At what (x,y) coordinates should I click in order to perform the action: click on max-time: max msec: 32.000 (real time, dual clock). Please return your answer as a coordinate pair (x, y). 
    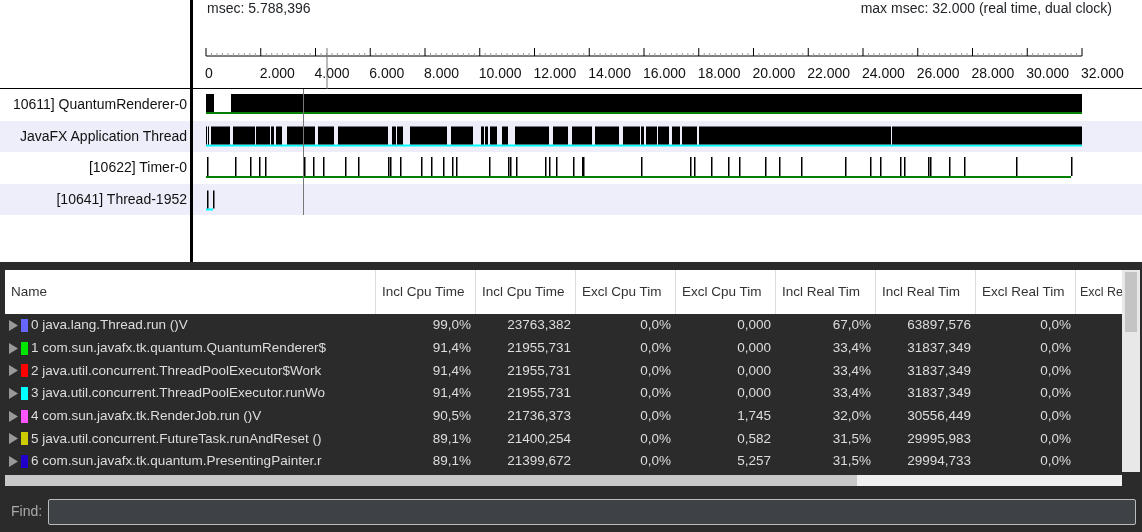
    Looking at the image, I should click on (986, 8).